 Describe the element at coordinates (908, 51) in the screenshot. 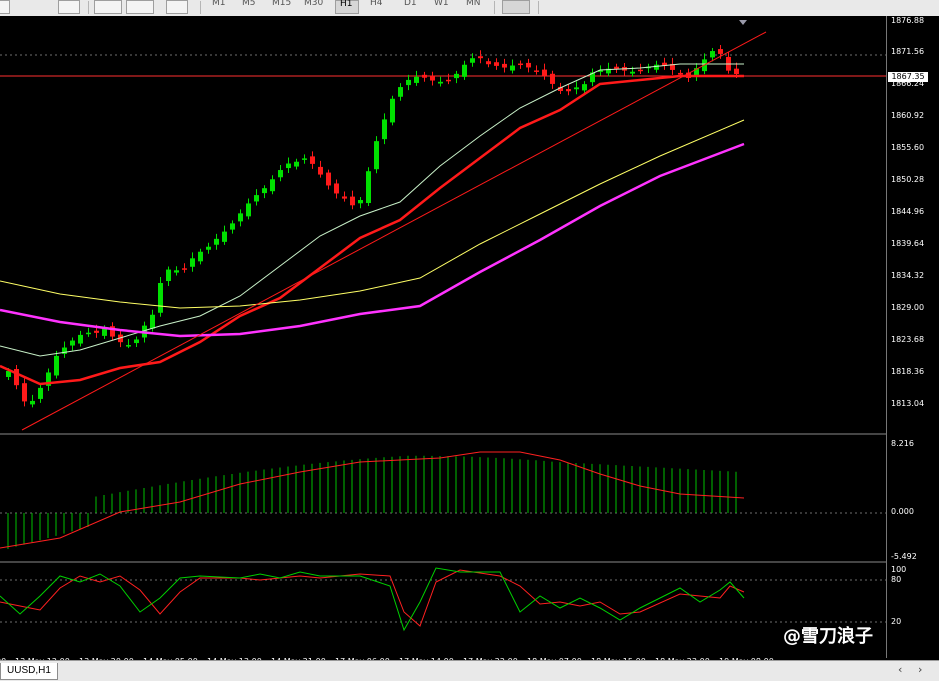

I see `price-label: 1871.56` at that location.